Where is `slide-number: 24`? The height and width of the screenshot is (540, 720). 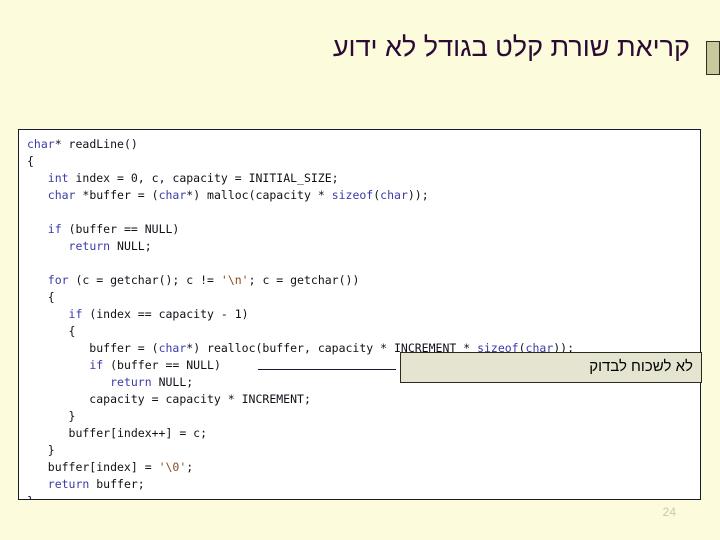
slide-number: 24 is located at coordinates (669, 512).